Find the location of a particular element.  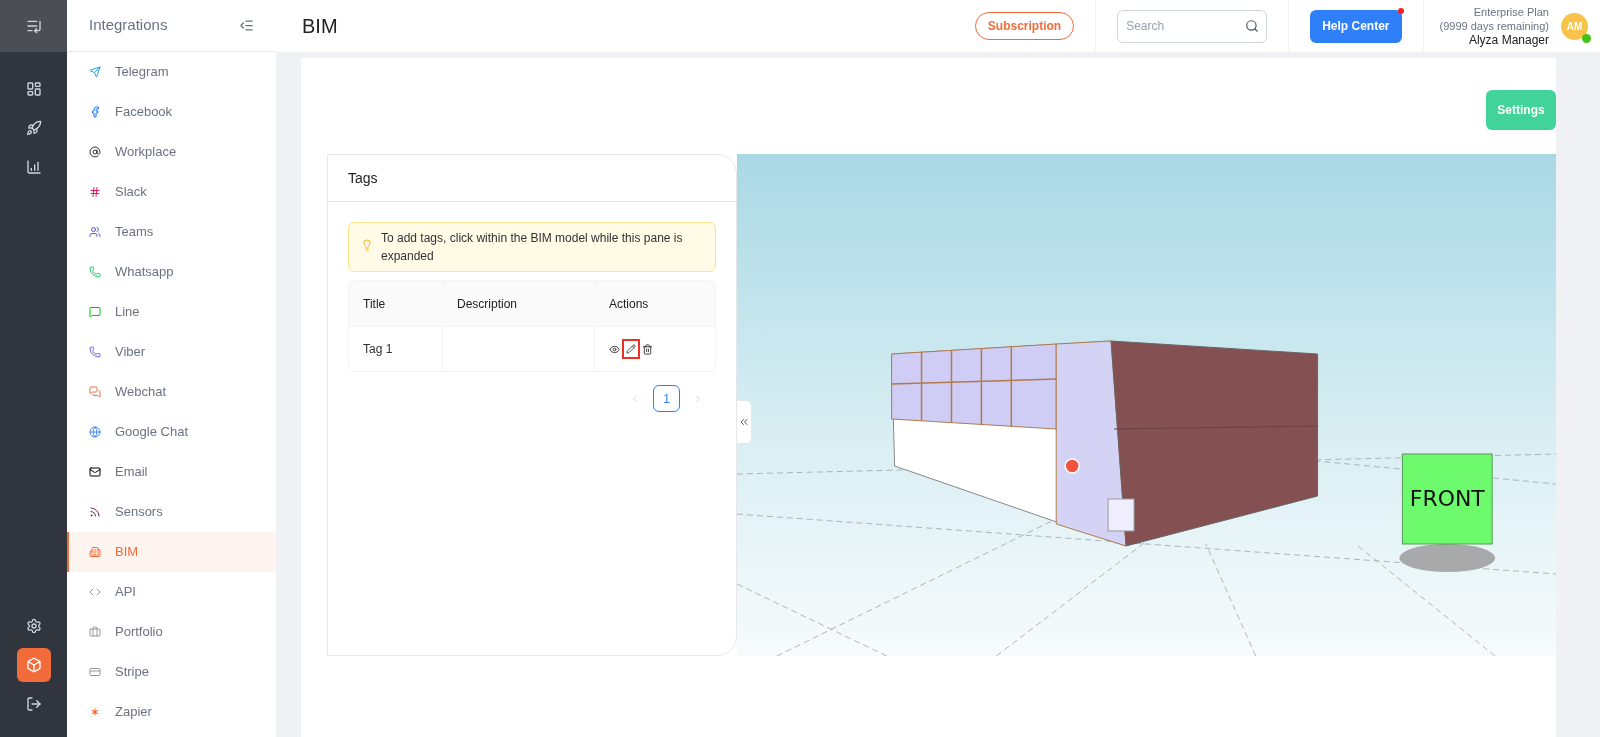

page-title: BIM is located at coordinates (320, 26).